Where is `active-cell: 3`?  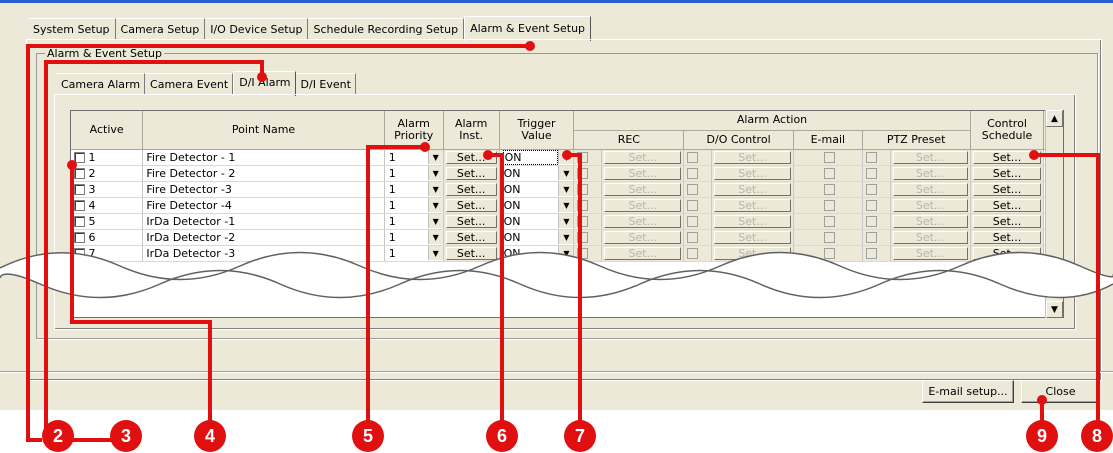
active-cell: 3 is located at coordinates (107, 189).